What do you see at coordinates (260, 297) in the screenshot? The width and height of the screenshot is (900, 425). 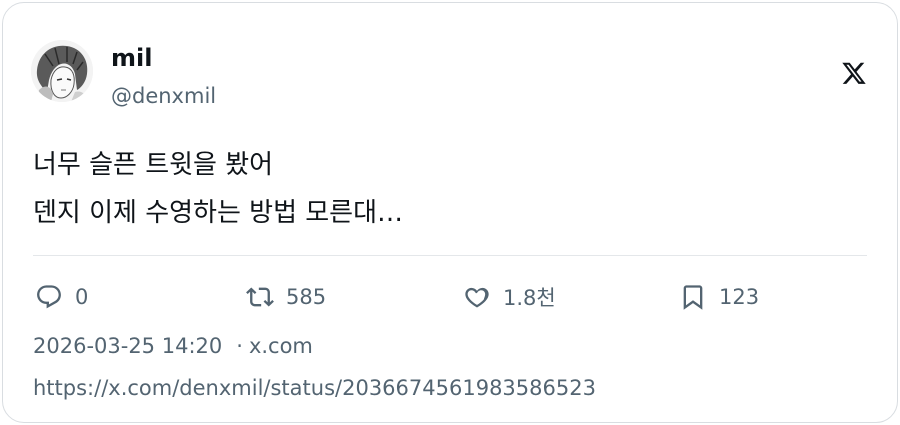 I see `retweet-icon` at bounding box center [260, 297].